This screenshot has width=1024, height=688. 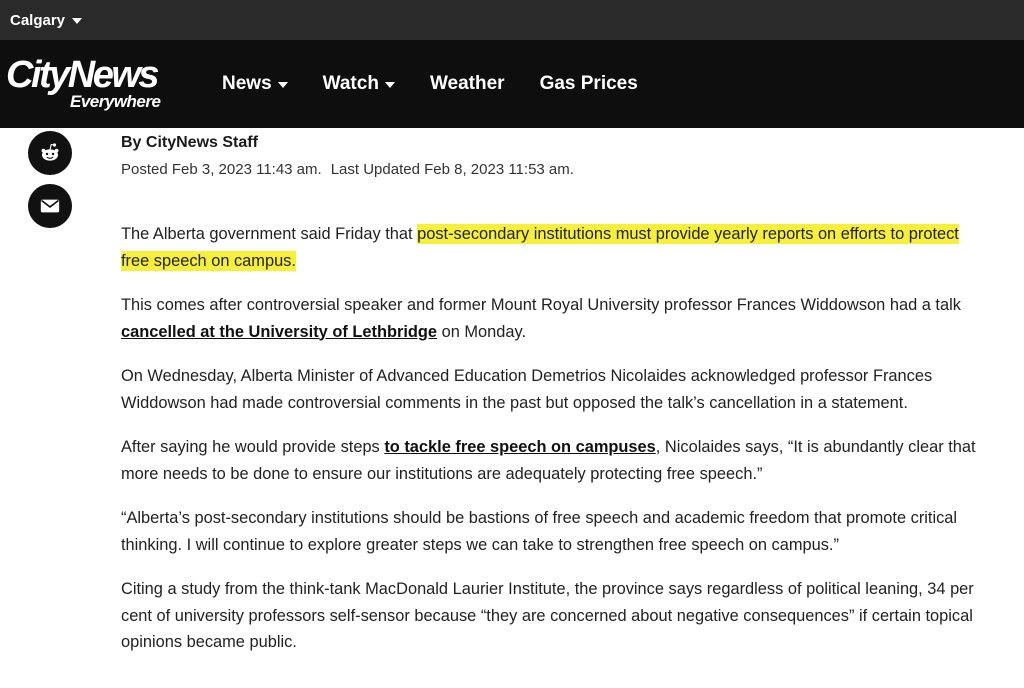 I want to click on top-bar: Calgary, so click(x=512, y=20).